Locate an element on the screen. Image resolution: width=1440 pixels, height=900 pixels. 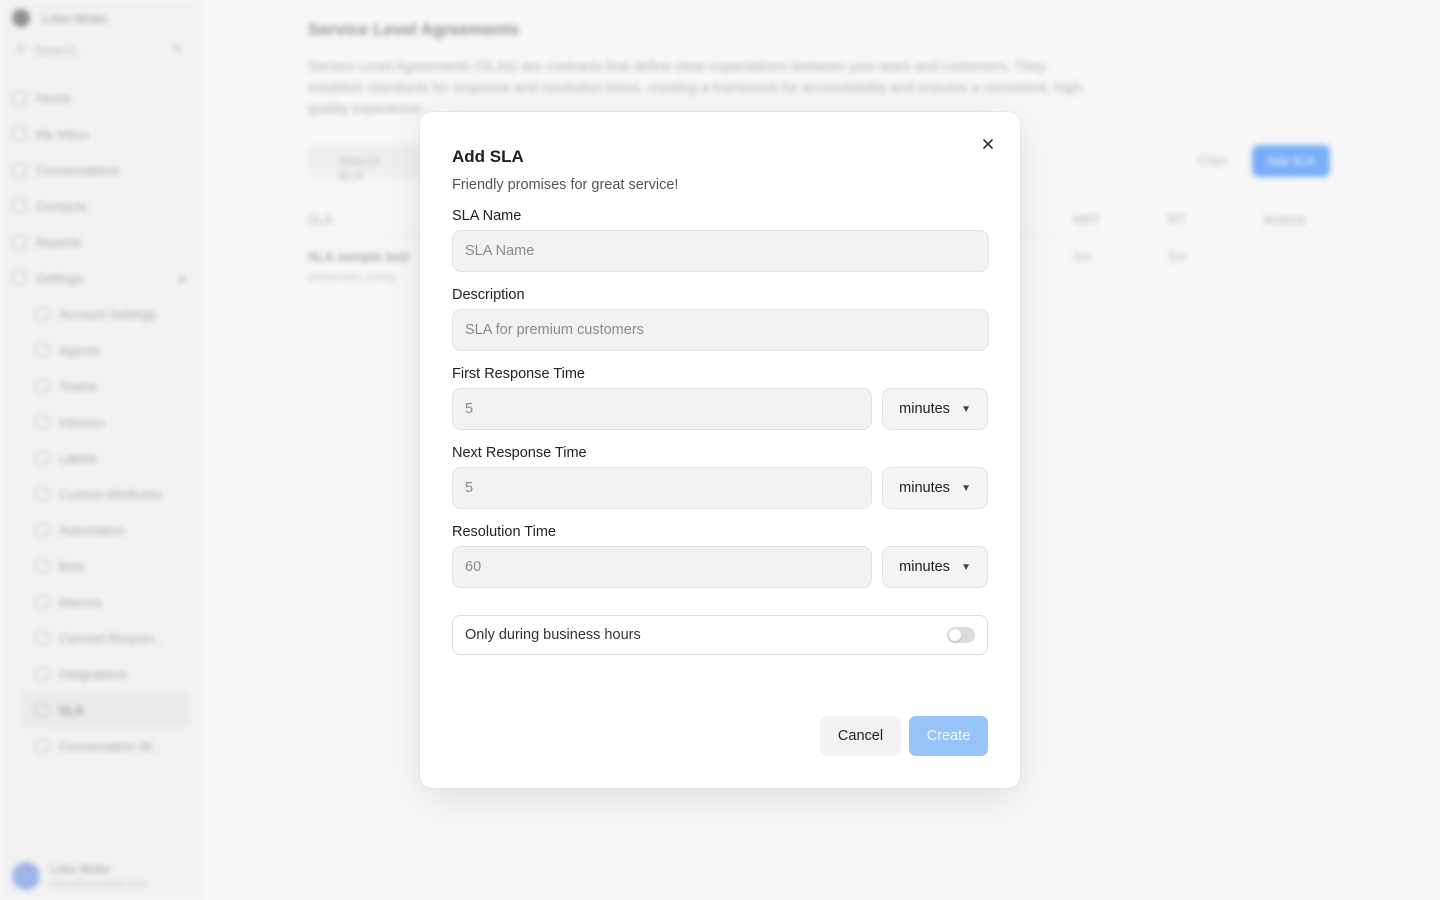
create-button: Create is located at coordinates (948, 736).